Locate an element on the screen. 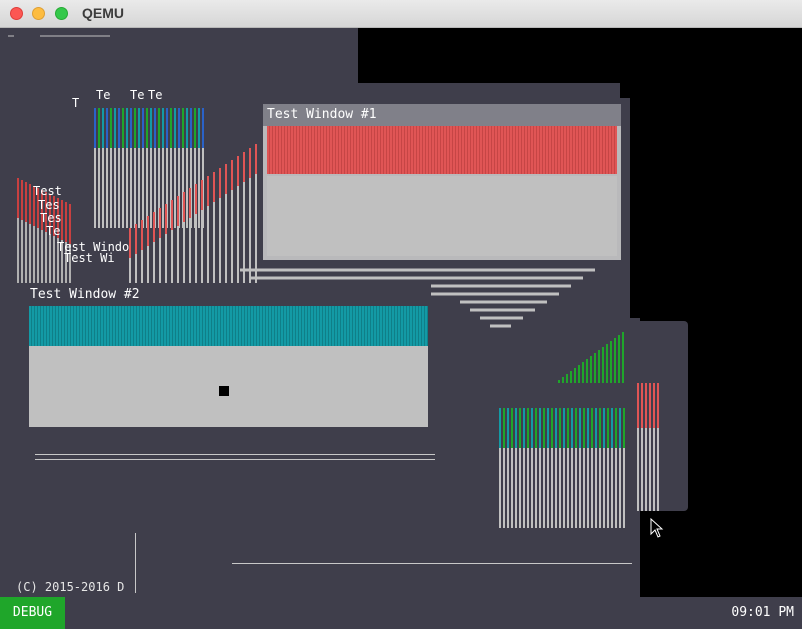  test-window-1-title: Test Window #1 is located at coordinates (442, 115).